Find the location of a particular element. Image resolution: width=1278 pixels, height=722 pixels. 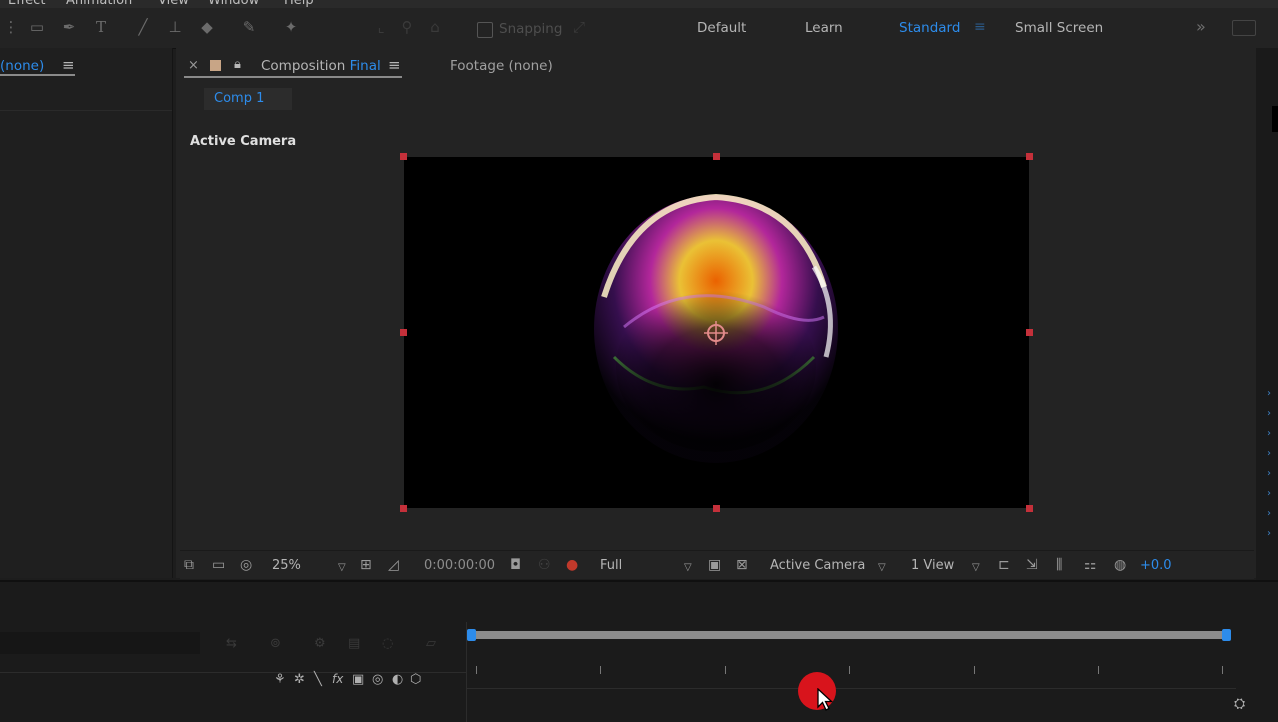

switches-frame-blend-icon: ▣ is located at coordinates (358, 679).